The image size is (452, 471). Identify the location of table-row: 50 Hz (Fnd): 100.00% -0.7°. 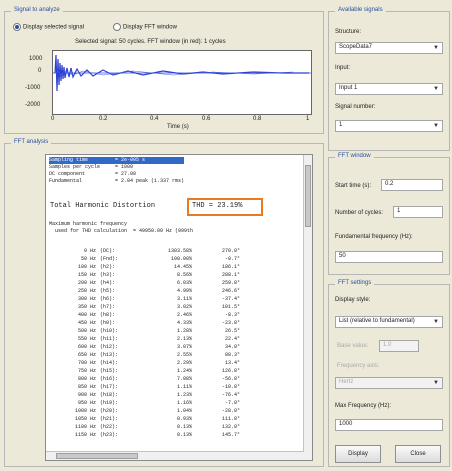
(145, 259).